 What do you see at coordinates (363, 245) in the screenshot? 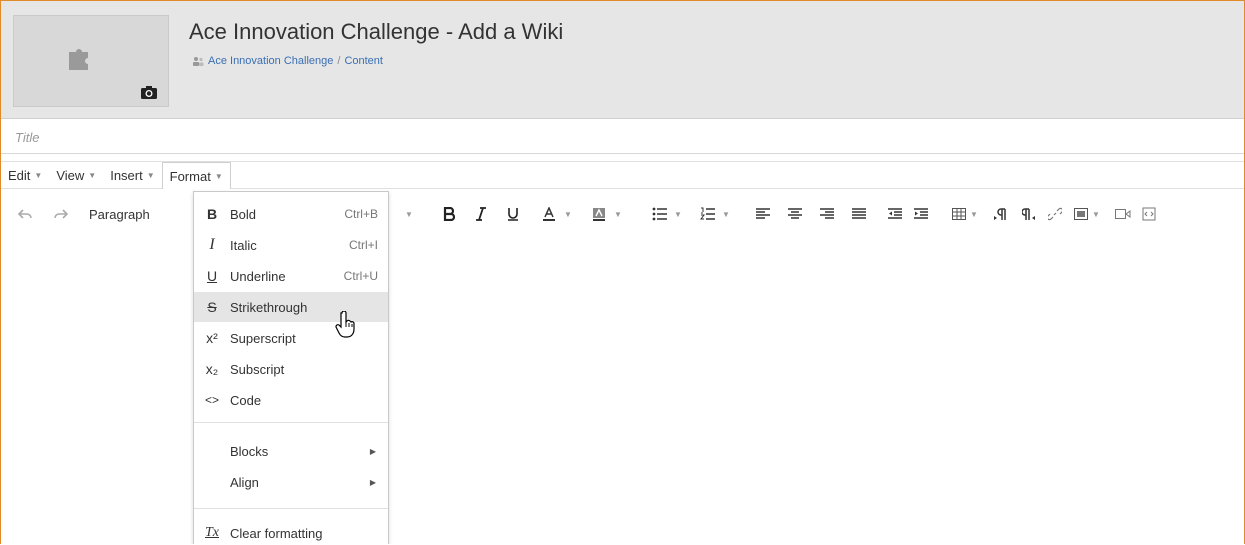
I see `menu-item-shortcut: Ctrl+I` at bounding box center [363, 245].